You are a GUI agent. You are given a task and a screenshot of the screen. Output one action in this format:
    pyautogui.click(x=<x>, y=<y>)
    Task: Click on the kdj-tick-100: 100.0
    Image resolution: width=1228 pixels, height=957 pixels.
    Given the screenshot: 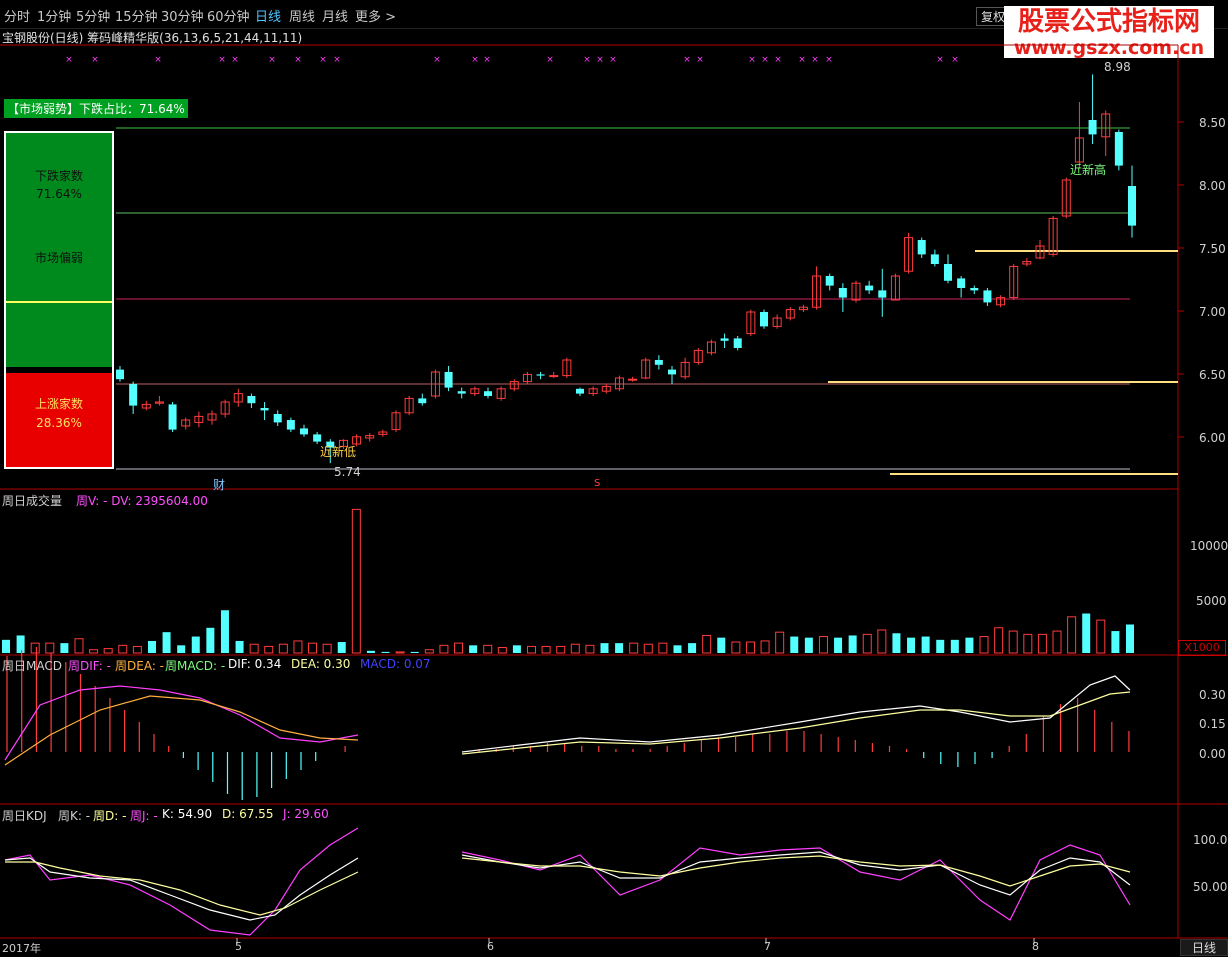 What is the action you would take?
    pyautogui.click(x=1210, y=840)
    